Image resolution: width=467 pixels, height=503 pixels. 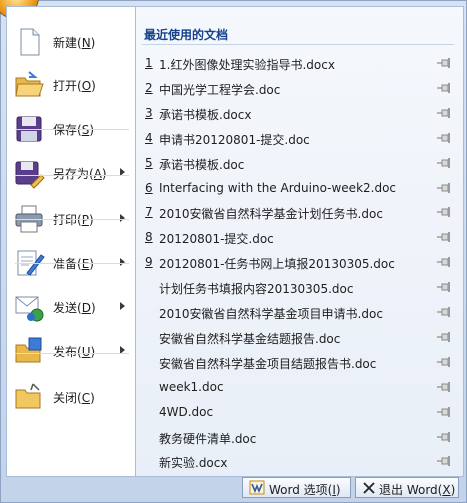 What do you see at coordinates (299, 362) in the screenshot?
I see `recent-document-item: 安徽省自然科学基金项目结题报告书.doc` at bounding box center [299, 362].